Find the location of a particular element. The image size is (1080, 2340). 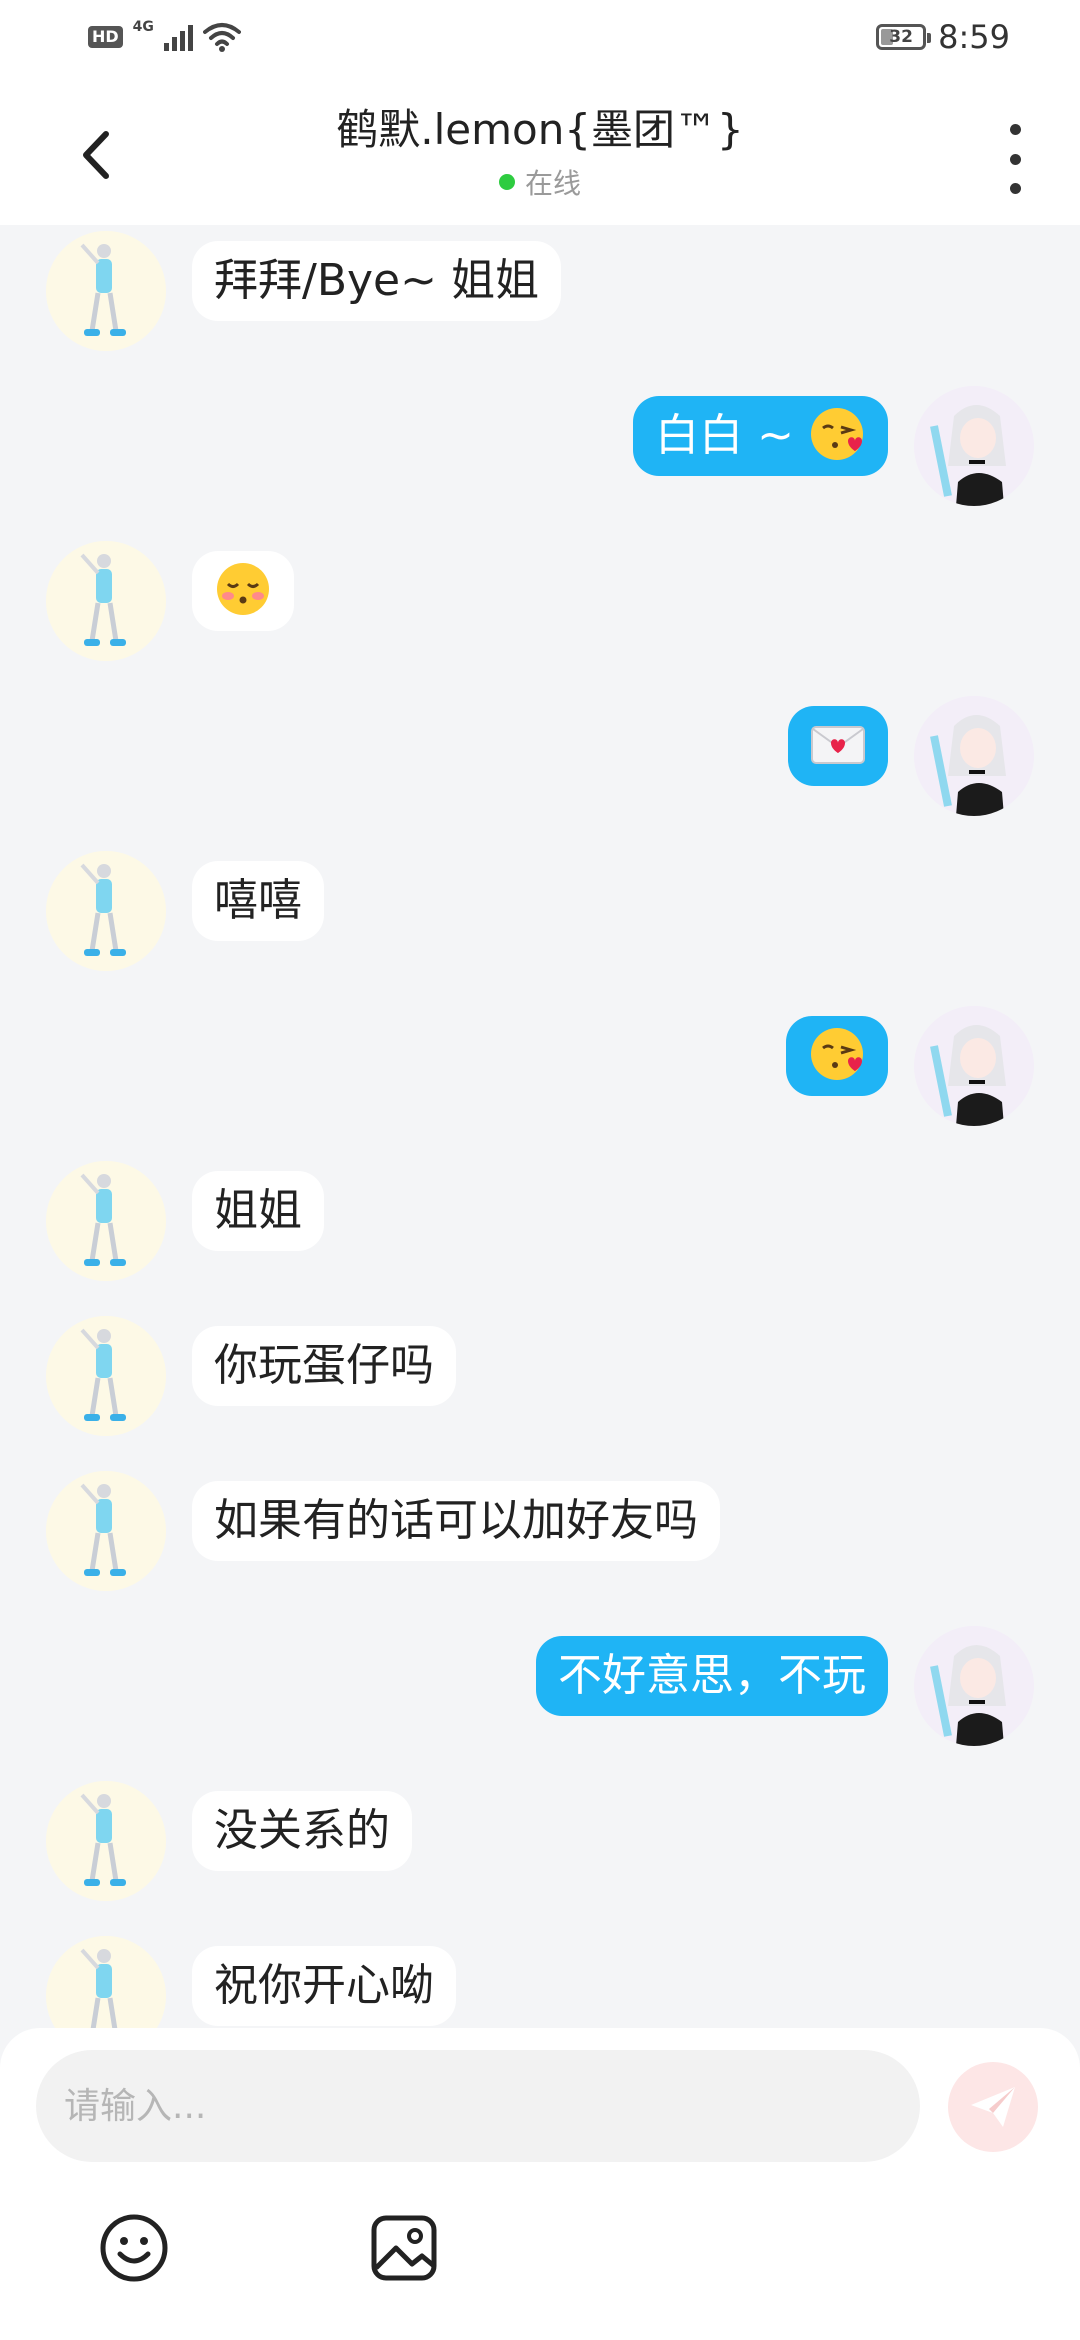

chat-header: 鹤默.lemon{墨团™} 在线 is located at coordinates (540, 152).